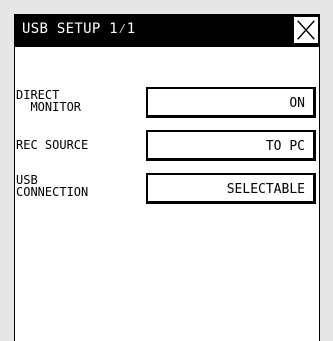 The image size is (333, 341). I want to click on direct-monitor-label: DIRECT MONITOR, so click(48, 101).